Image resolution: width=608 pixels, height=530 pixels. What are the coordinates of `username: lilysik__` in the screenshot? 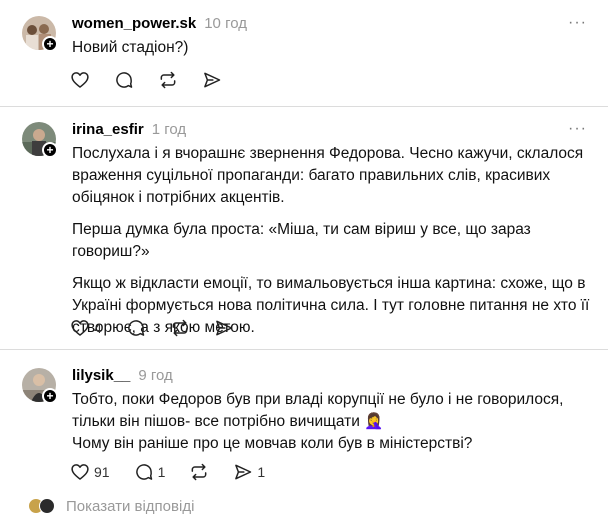 It's located at (101, 375).